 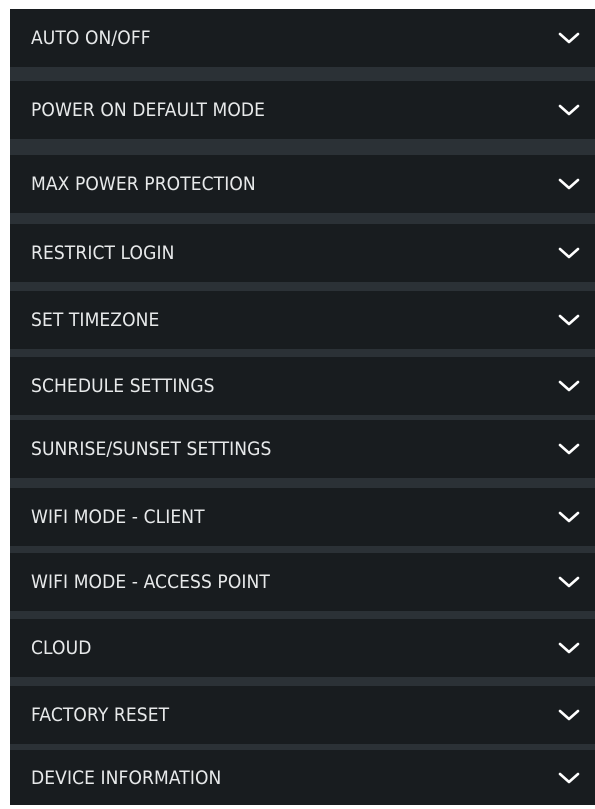 What do you see at coordinates (302, 386) in the screenshot?
I see `accordion-item-schedule-settings: SCHEDULE SETTINGS` at bounding box center [302, 386].